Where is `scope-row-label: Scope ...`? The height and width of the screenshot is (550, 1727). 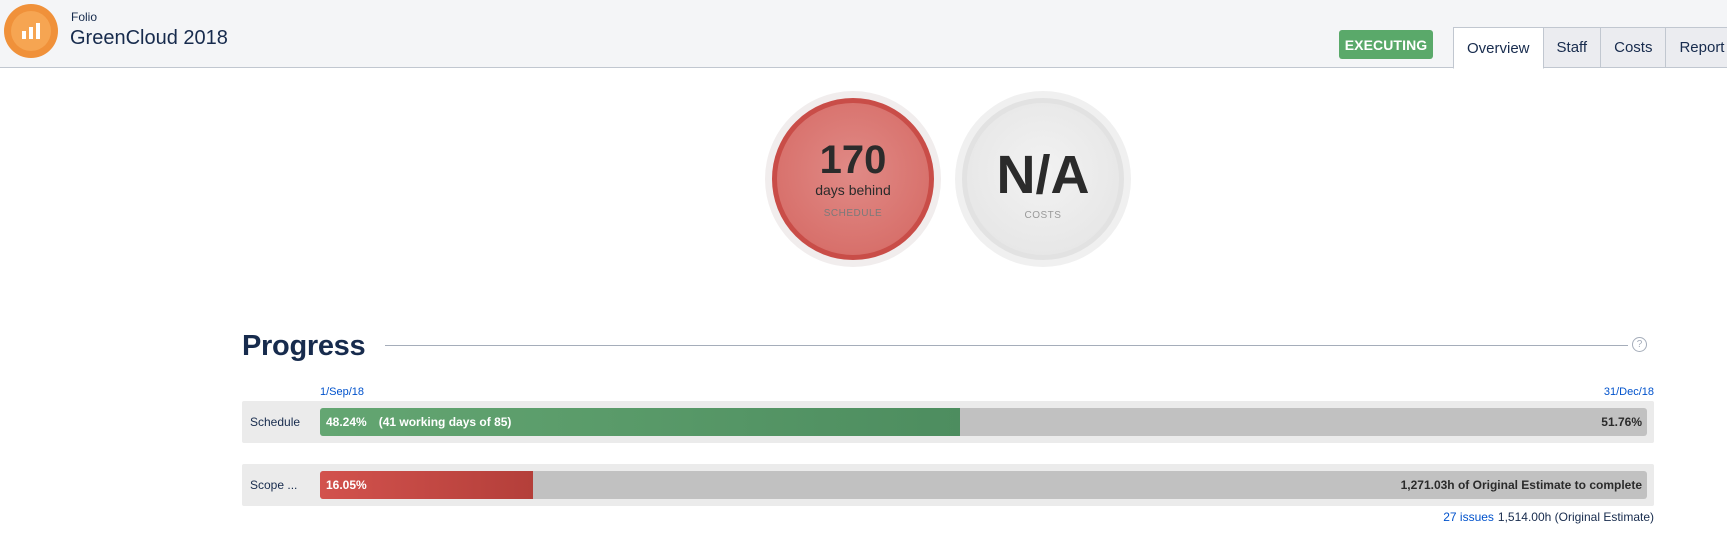 scope-row-label: Scope ... is located at coordinates (274, 485).